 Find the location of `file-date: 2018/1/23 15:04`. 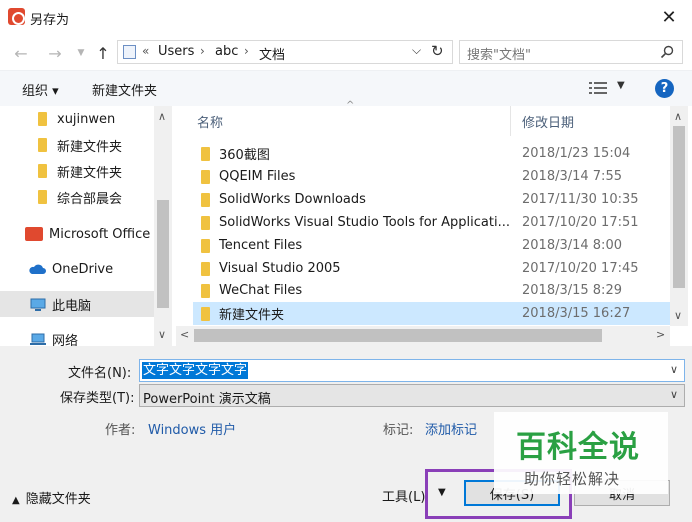

file-date: 2018/1/23 15:04 is located at coordinates (576, 153).